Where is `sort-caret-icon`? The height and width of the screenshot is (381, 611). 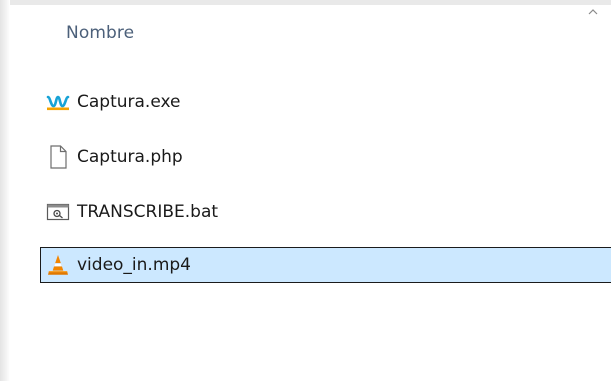
sort-caret-icon is located at coordinates (593, 12).